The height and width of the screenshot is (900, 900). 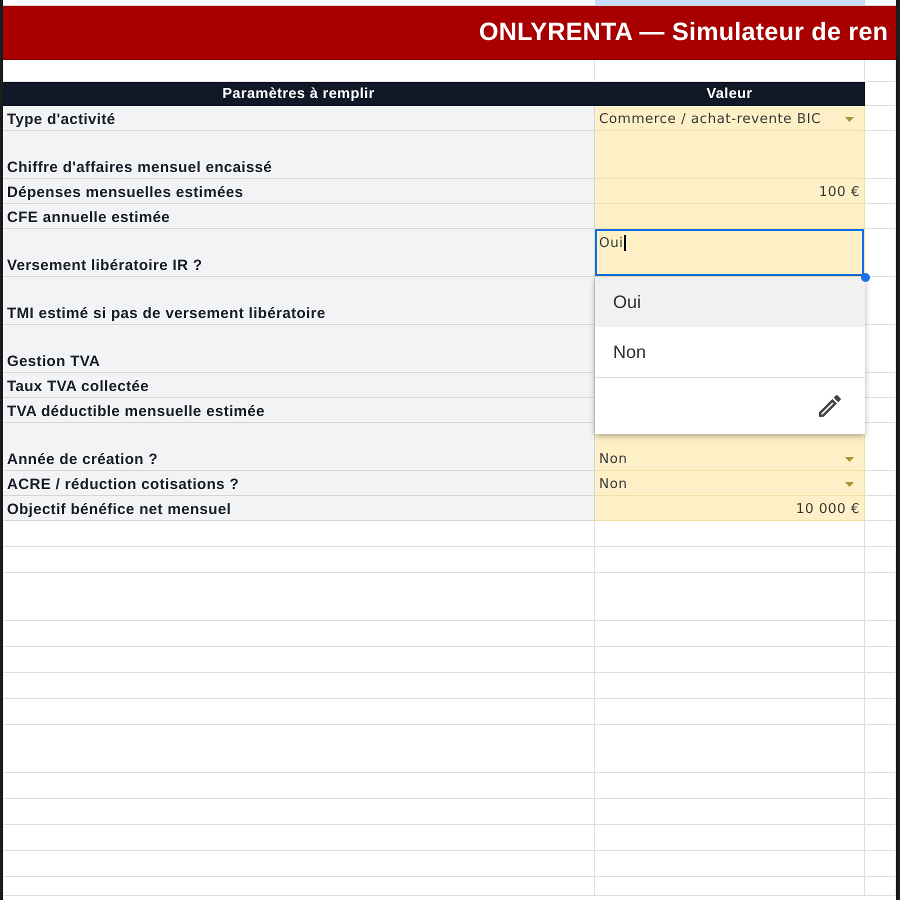 I want to click on parameter-label: TVA déductible mensuelle estimée, so click(x=299, y=410).